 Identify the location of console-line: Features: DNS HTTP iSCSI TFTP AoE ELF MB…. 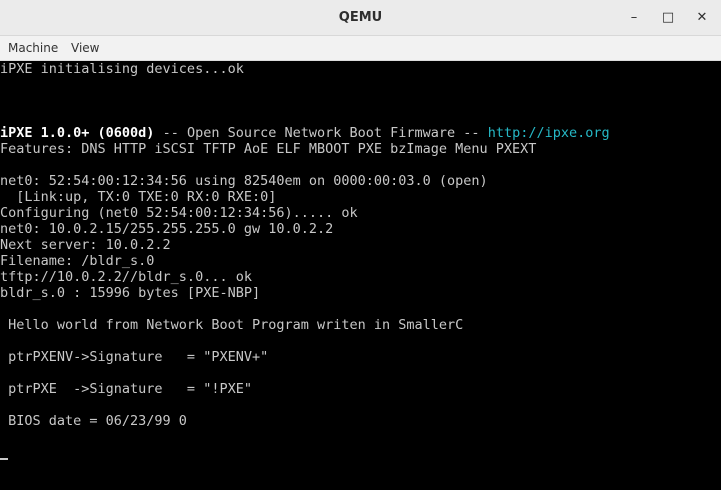
(268, 149).